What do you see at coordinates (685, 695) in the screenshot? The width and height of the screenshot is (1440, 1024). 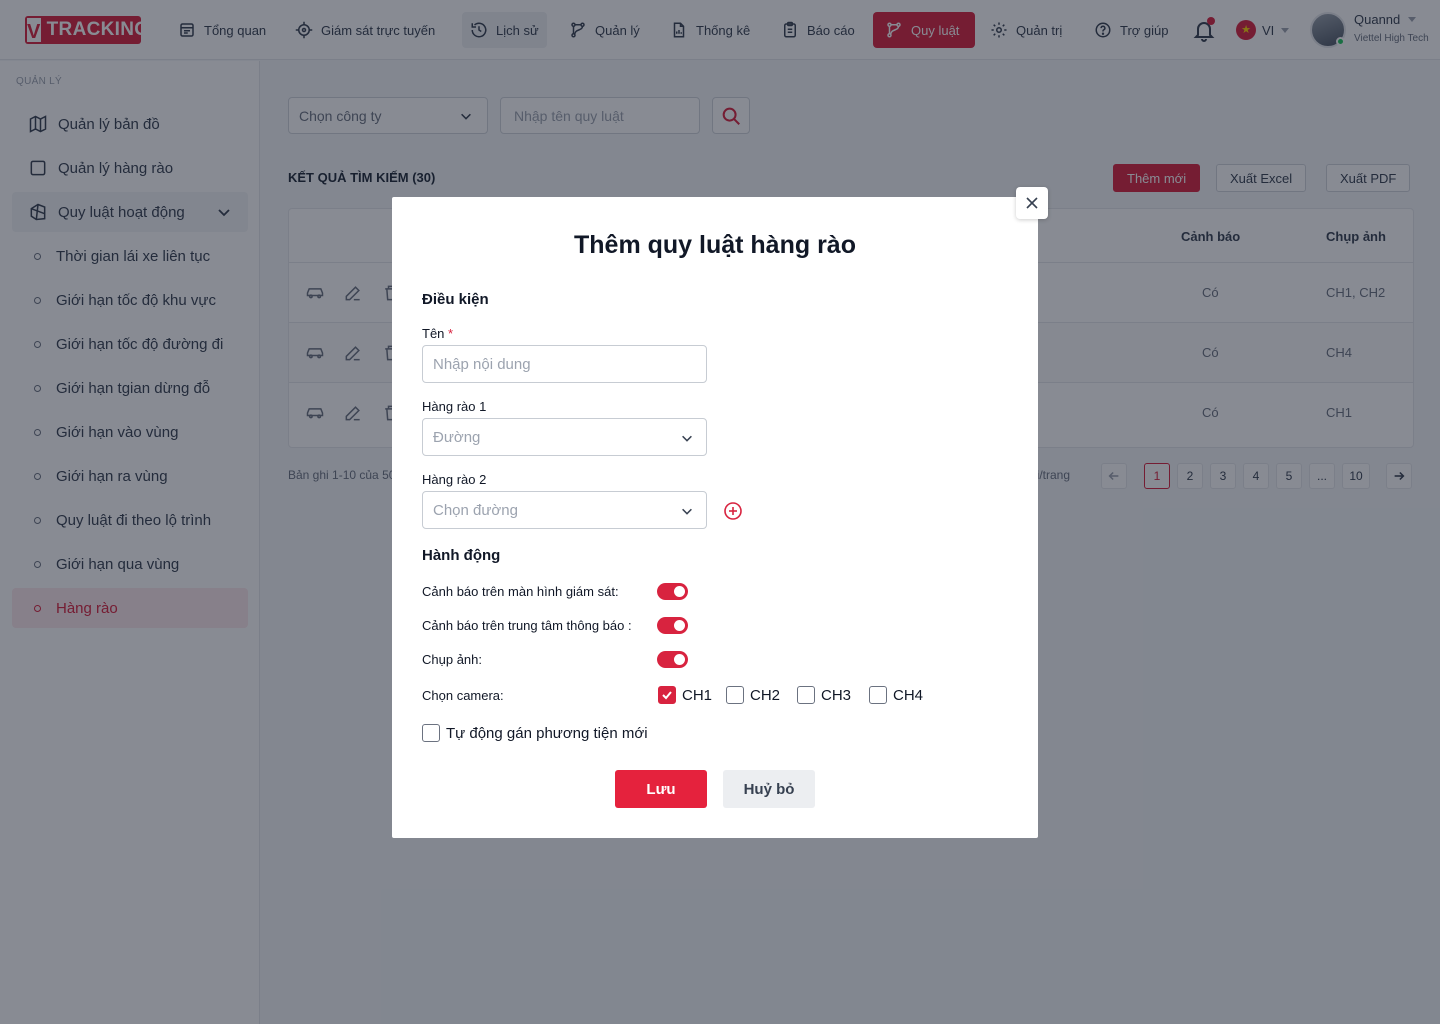 I see `camera-option-ch1: CH1` at bounding box center [685, 695].